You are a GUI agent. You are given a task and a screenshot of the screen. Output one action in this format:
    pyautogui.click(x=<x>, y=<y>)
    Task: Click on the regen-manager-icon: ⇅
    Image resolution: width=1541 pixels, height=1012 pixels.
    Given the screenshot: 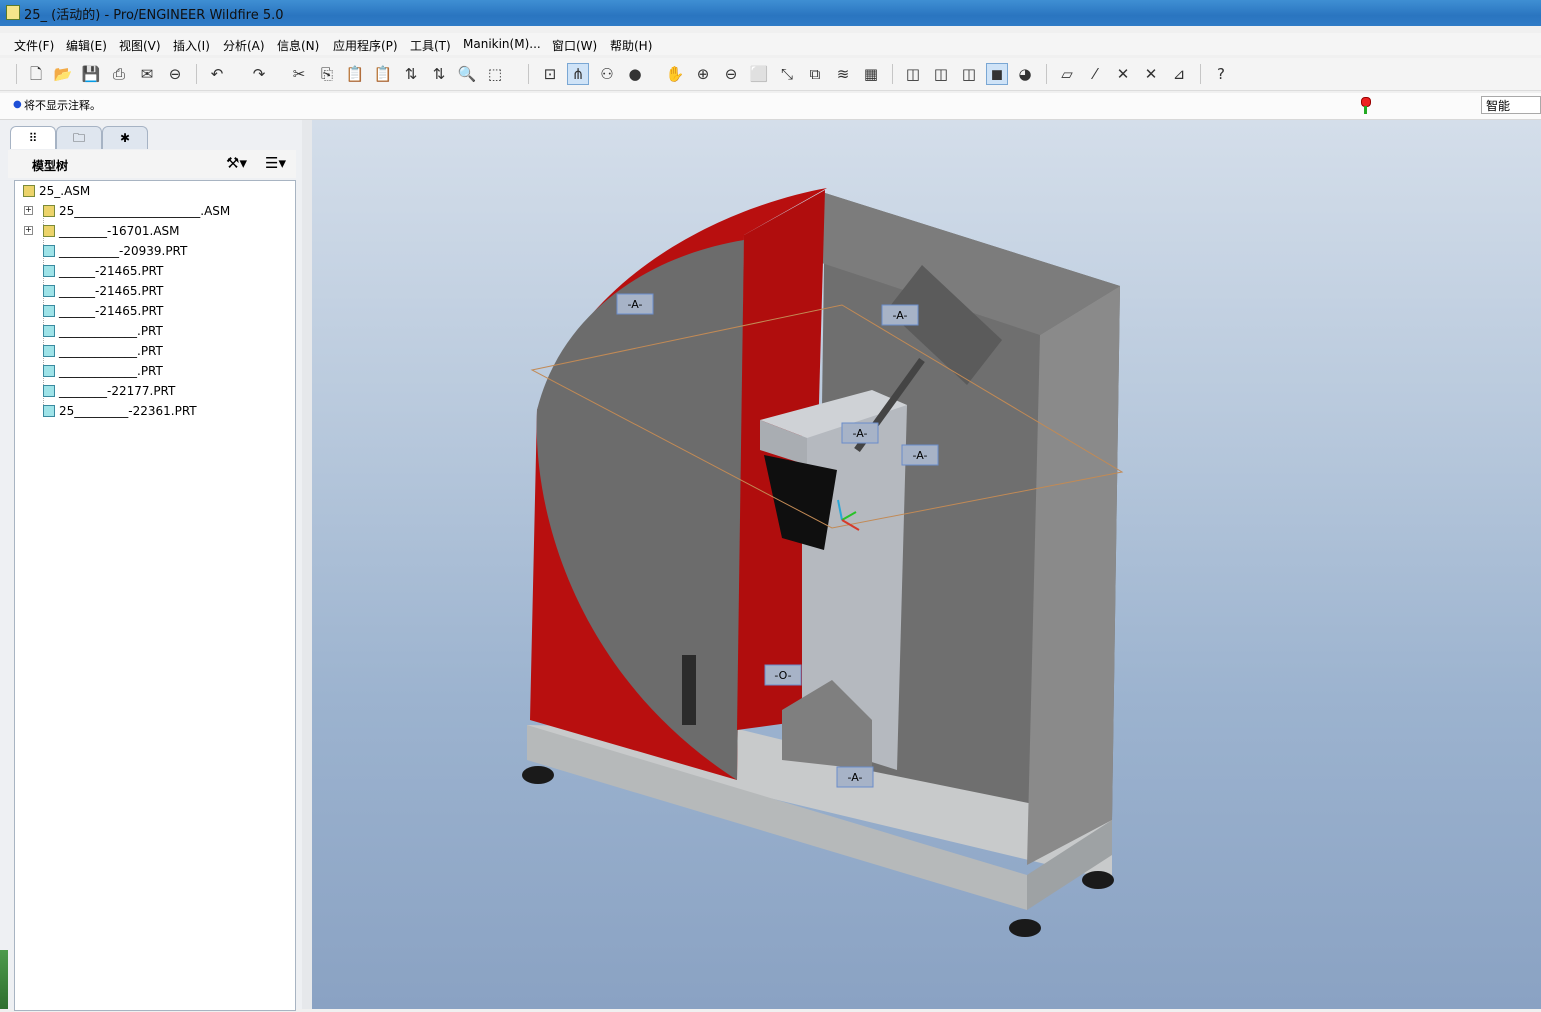 What is the action you would take?
    pyautogui.click(x=439, y=74)
    